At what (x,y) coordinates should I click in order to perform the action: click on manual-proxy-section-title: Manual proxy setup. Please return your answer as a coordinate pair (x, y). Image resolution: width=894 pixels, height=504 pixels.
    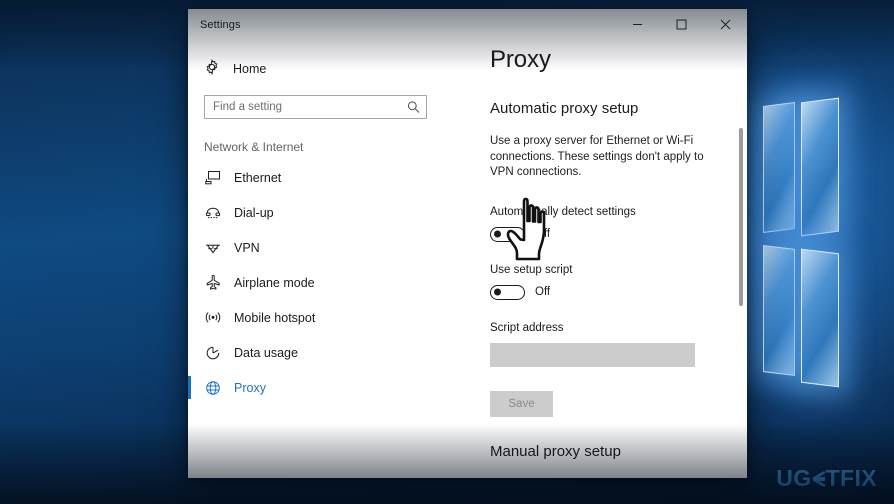
    Looking at the image, I should click on (555, 451).